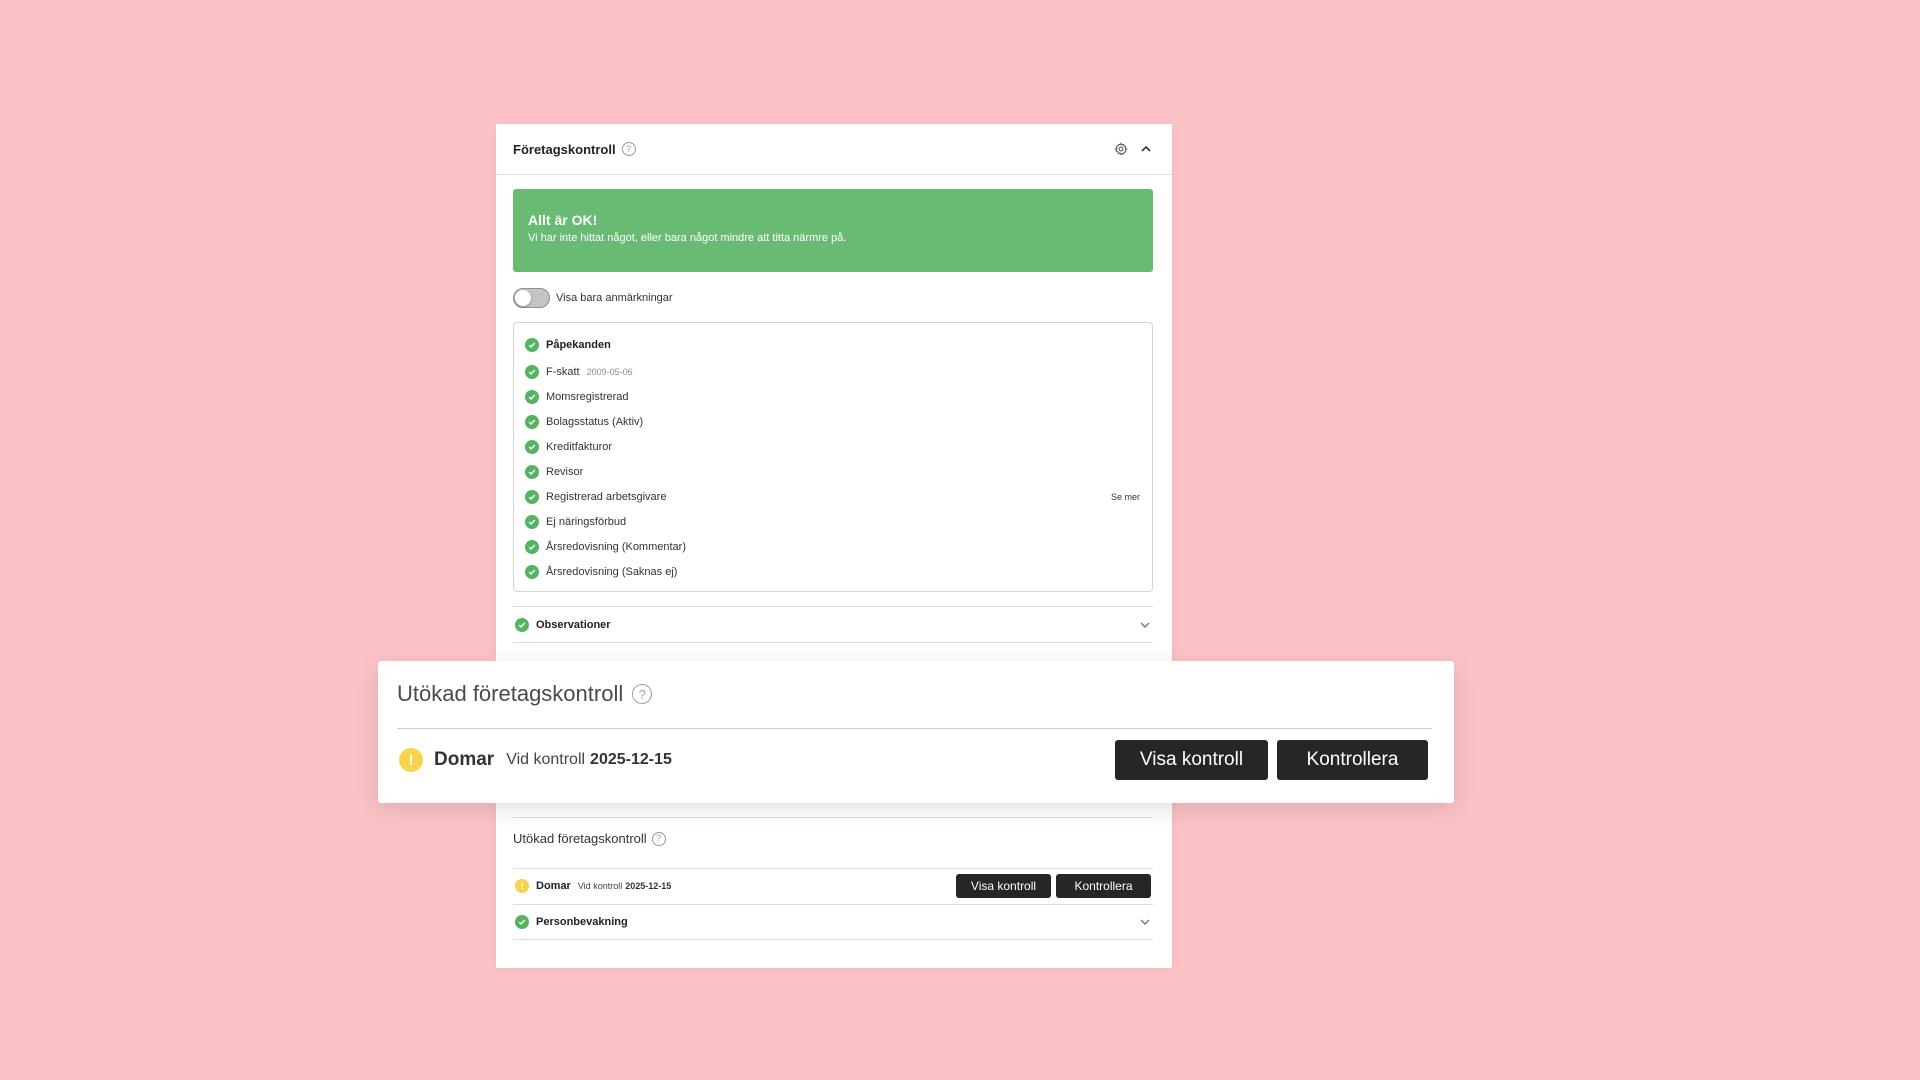  Describe the element at coordinates (587, 396) in the screenshot. I see `list-item-label: Momsregistrerad` at that location.